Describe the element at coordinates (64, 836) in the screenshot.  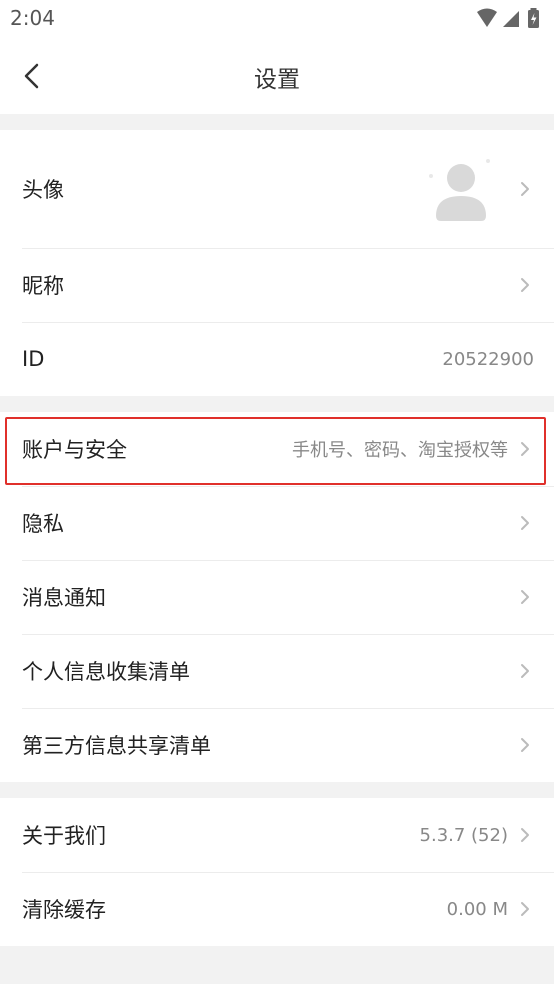
I see `about-label: 关于我们` at that location.